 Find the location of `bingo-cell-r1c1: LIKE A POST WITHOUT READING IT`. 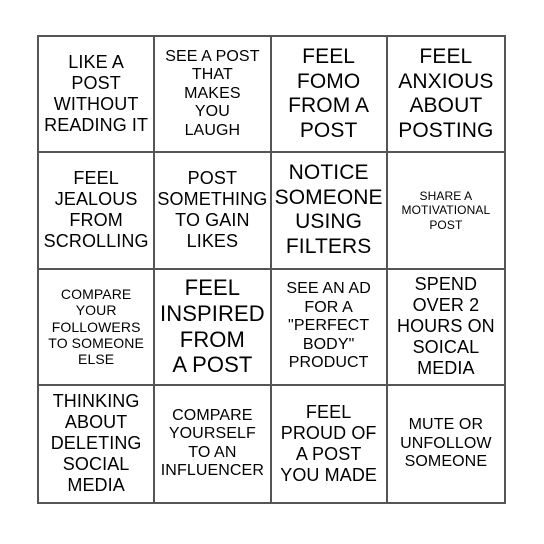

bingo-cell-r1c1: LIKE A POST WITHOUT READING IT is located at coordinates (97, 95).